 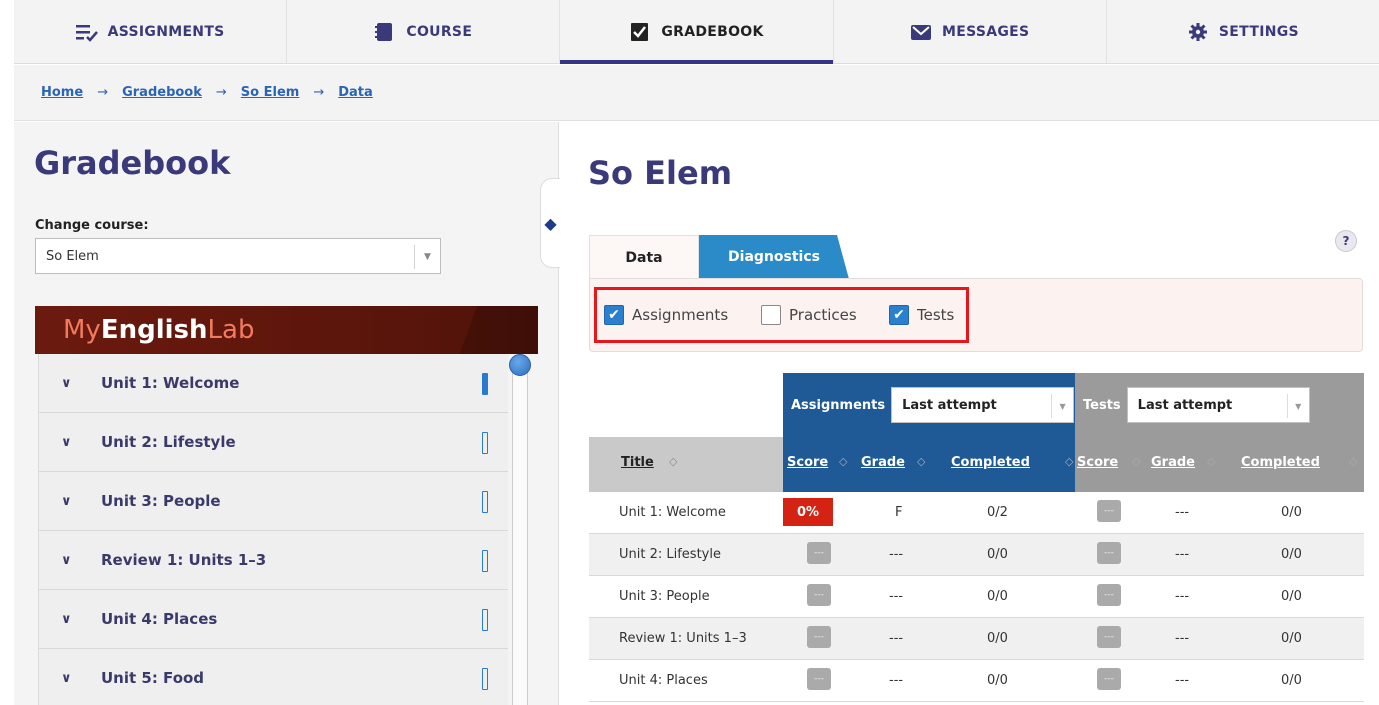 What do you see at coordinates (664, 596) in the screenshot?
I see `row-title: Unit 3: People` at bounding box center [664, 596].